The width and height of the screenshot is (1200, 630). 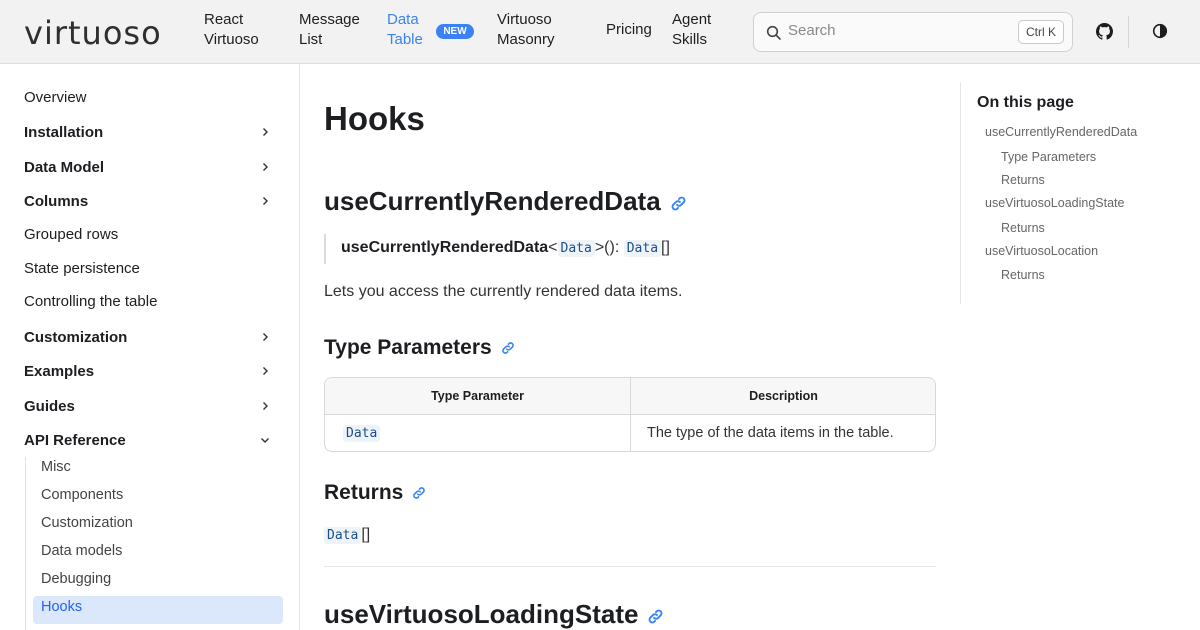 What do you see at coordinates (492, 201) in the screenshot?
I see `heading-text: useCurrentlyRenderedData` at bounding box center [492, 201].